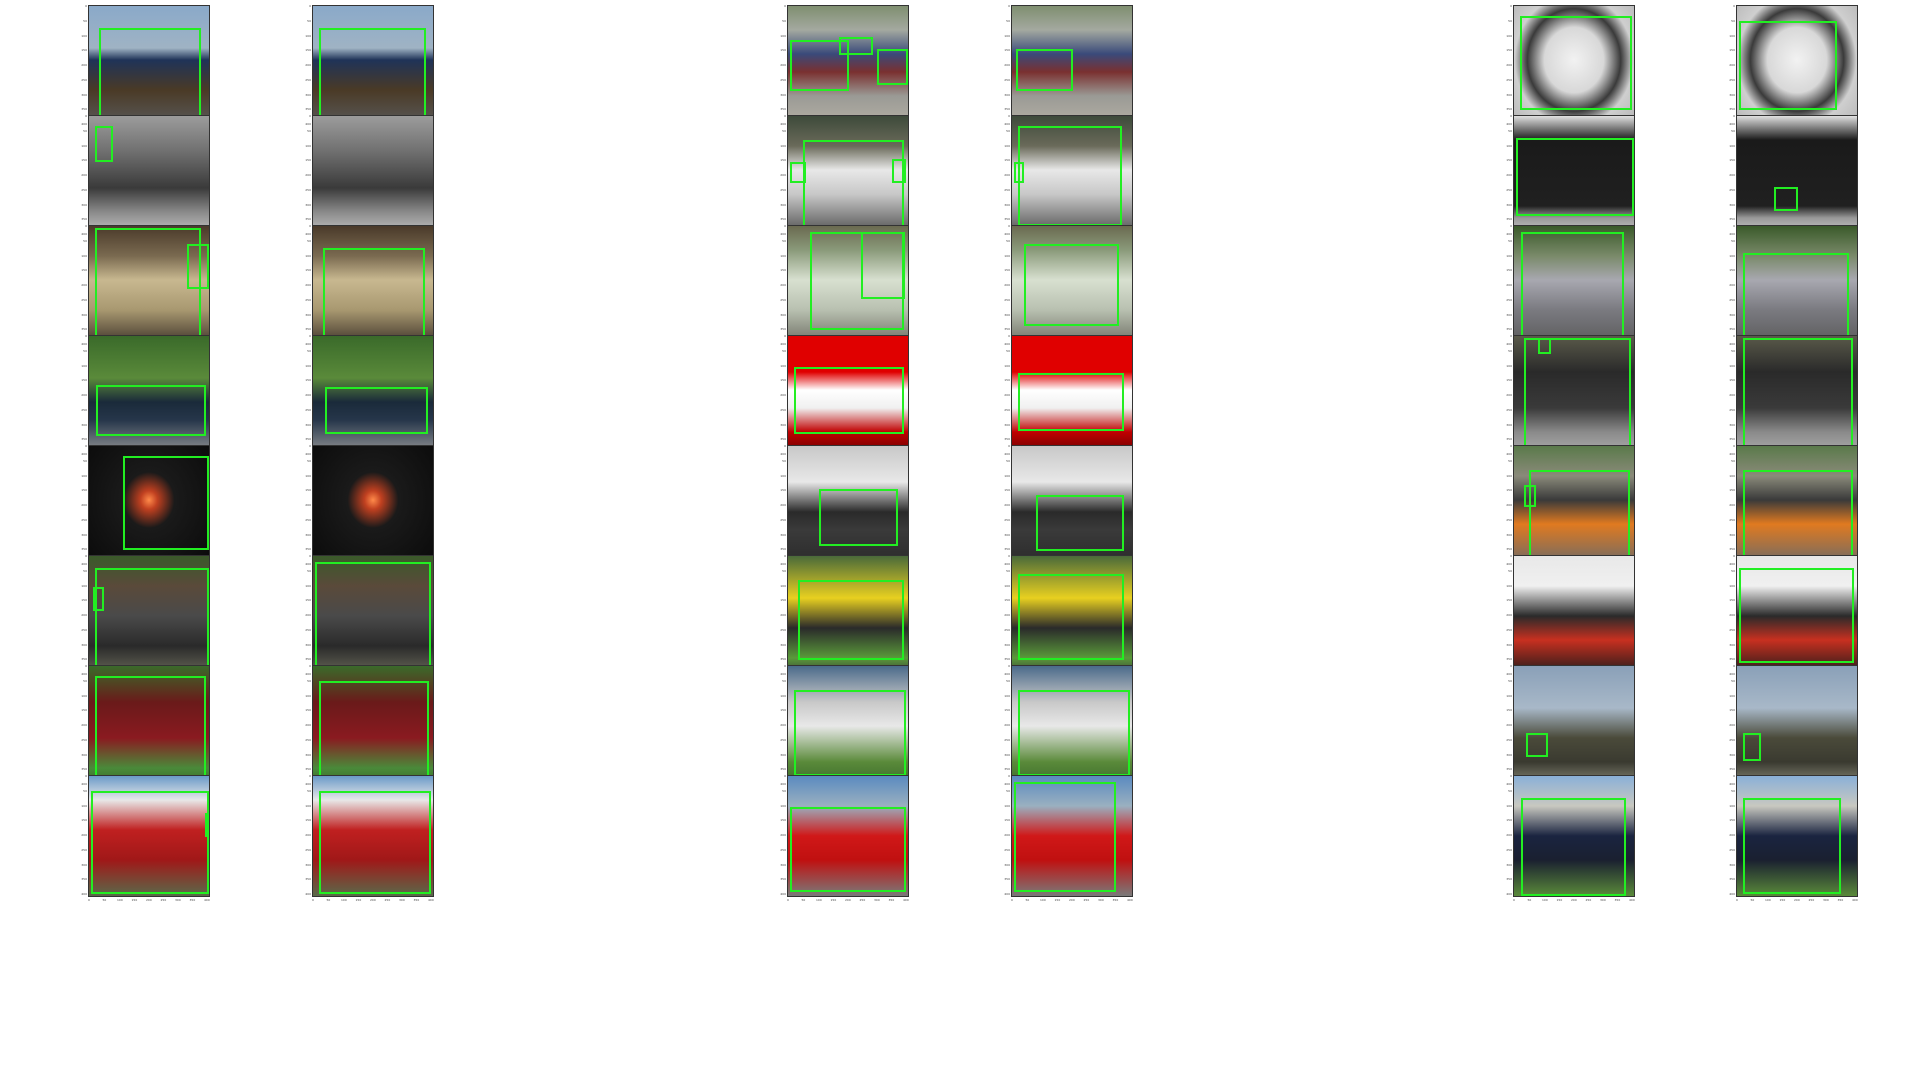  What do you see at coordinates (1559, 900) in the screenshot?
I see `x-tick-label: 150` at bounding box center [1559, 900].